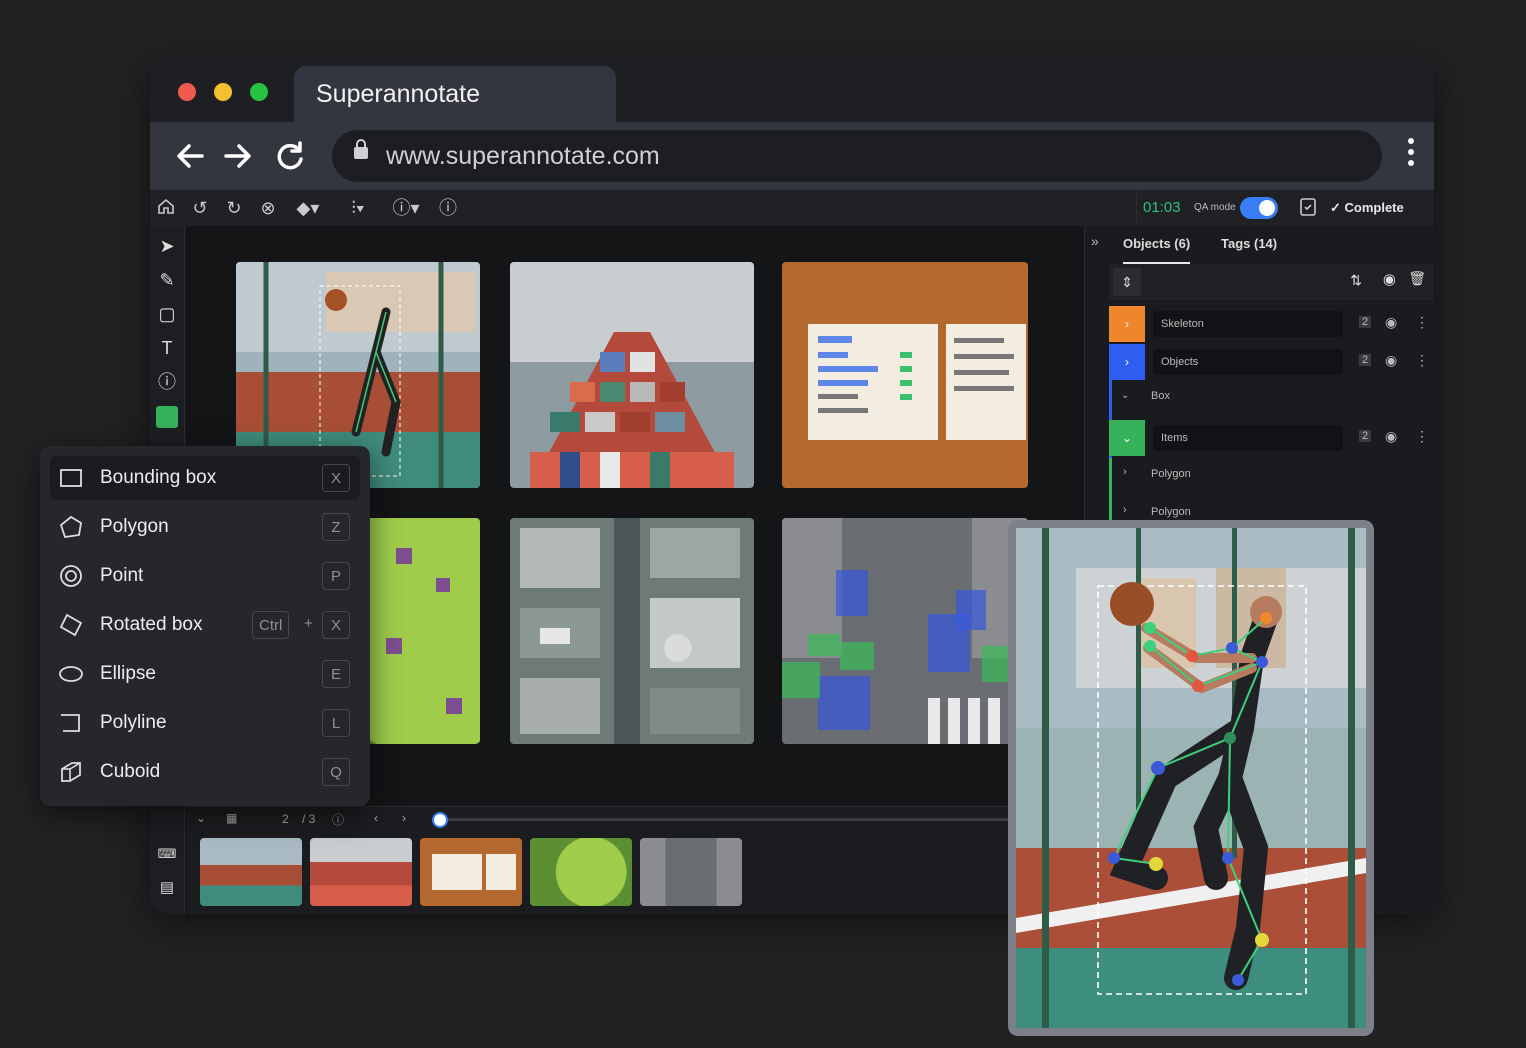  Describe the element at coordinates (71, 674) in the screenshot. I see `ellipse-icon` at that location.